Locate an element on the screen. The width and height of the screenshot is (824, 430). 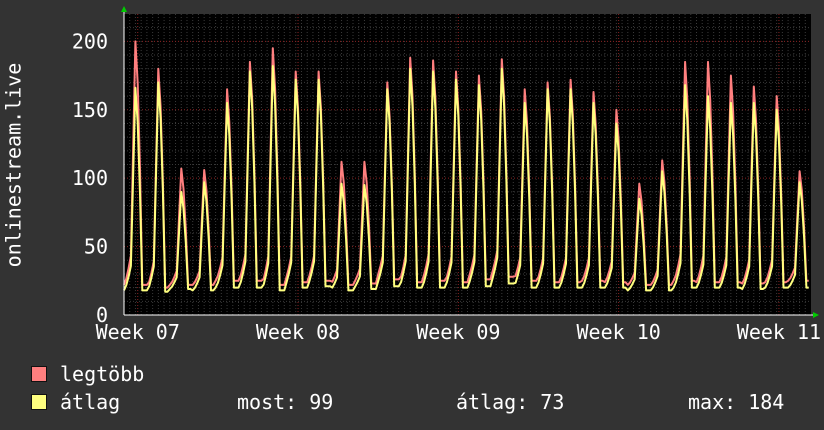
legend-item-max: legtöbb is located at coordinates (88, 374).